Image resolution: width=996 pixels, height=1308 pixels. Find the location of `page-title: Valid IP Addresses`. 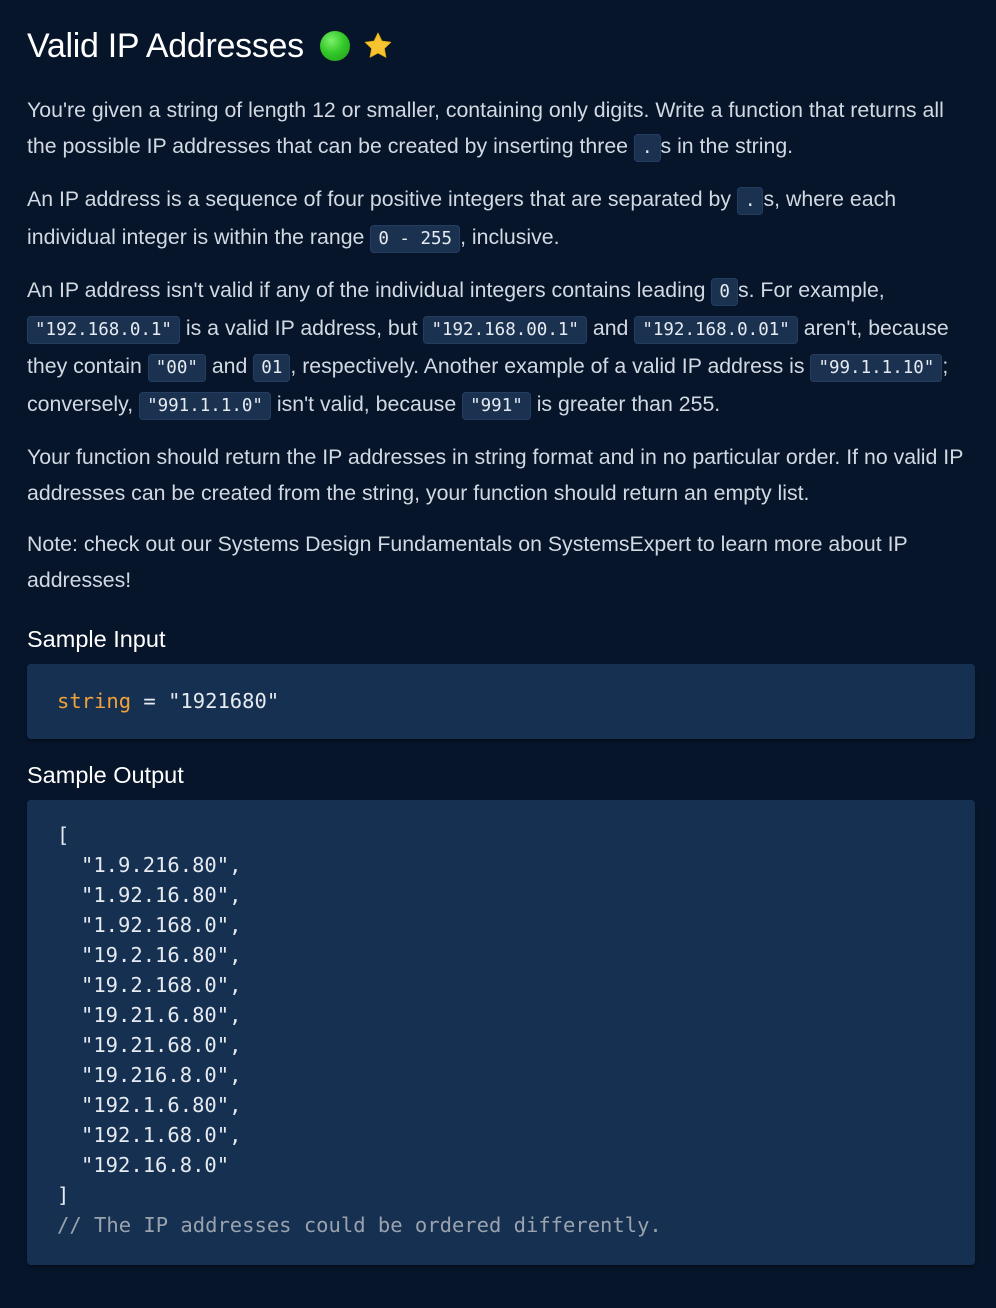

page-title: Valid IP Addresses is located at coordinates (210, 46).